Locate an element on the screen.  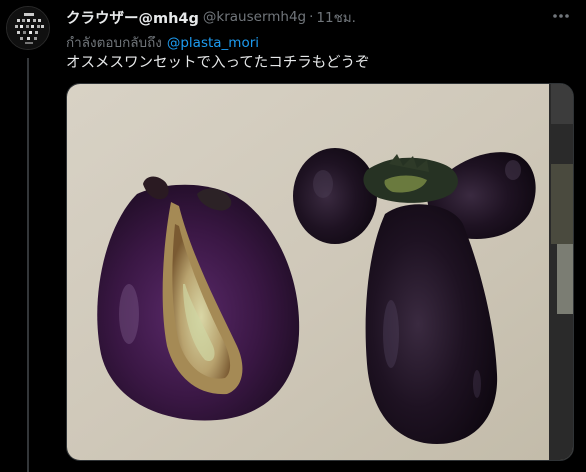
reply-mention-link: @plasta_mori is located at coordinates (213, 43).